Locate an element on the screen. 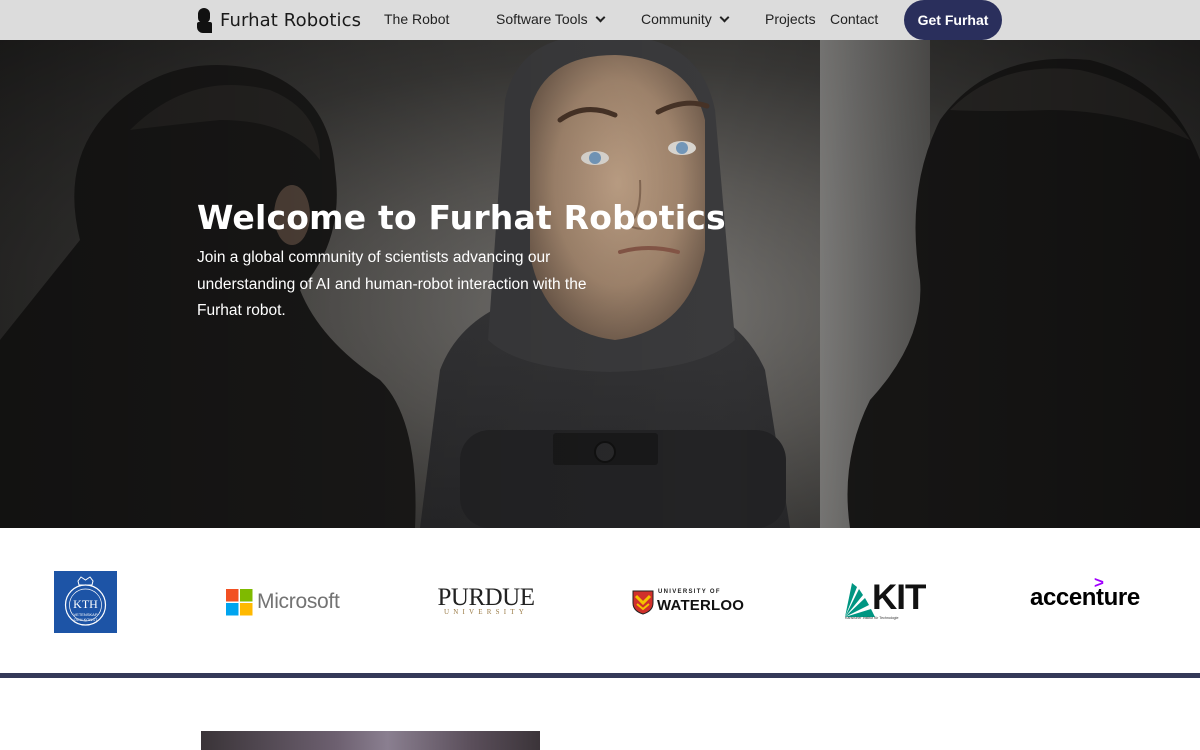  nav-item-the-robot: The Robot is located at coordinates (416, 19).